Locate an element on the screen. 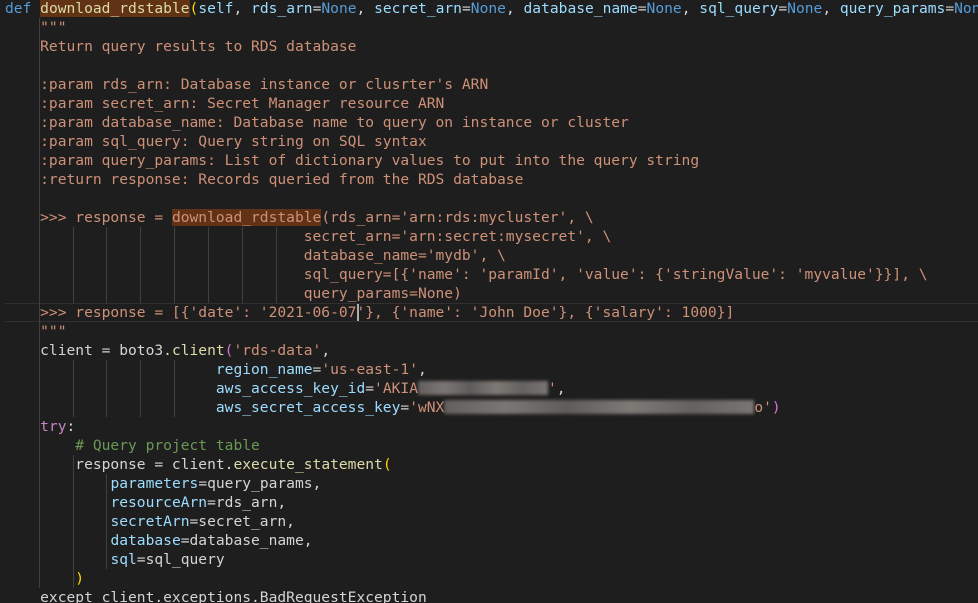 This screenshot has height=603, width=978. code-token: response = client. is located at coordinates (119, 464).